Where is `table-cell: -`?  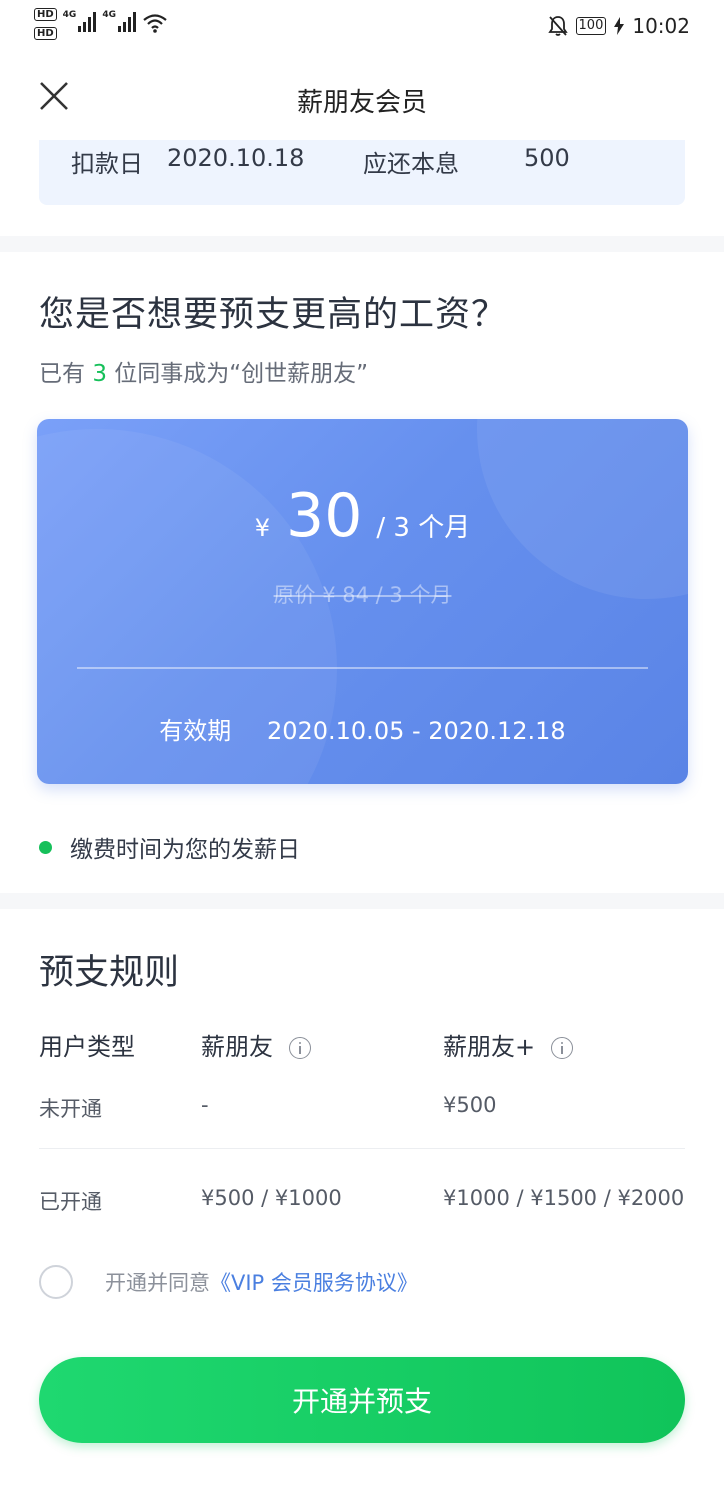 table-cell: - is located at coordinates (205, 1105).